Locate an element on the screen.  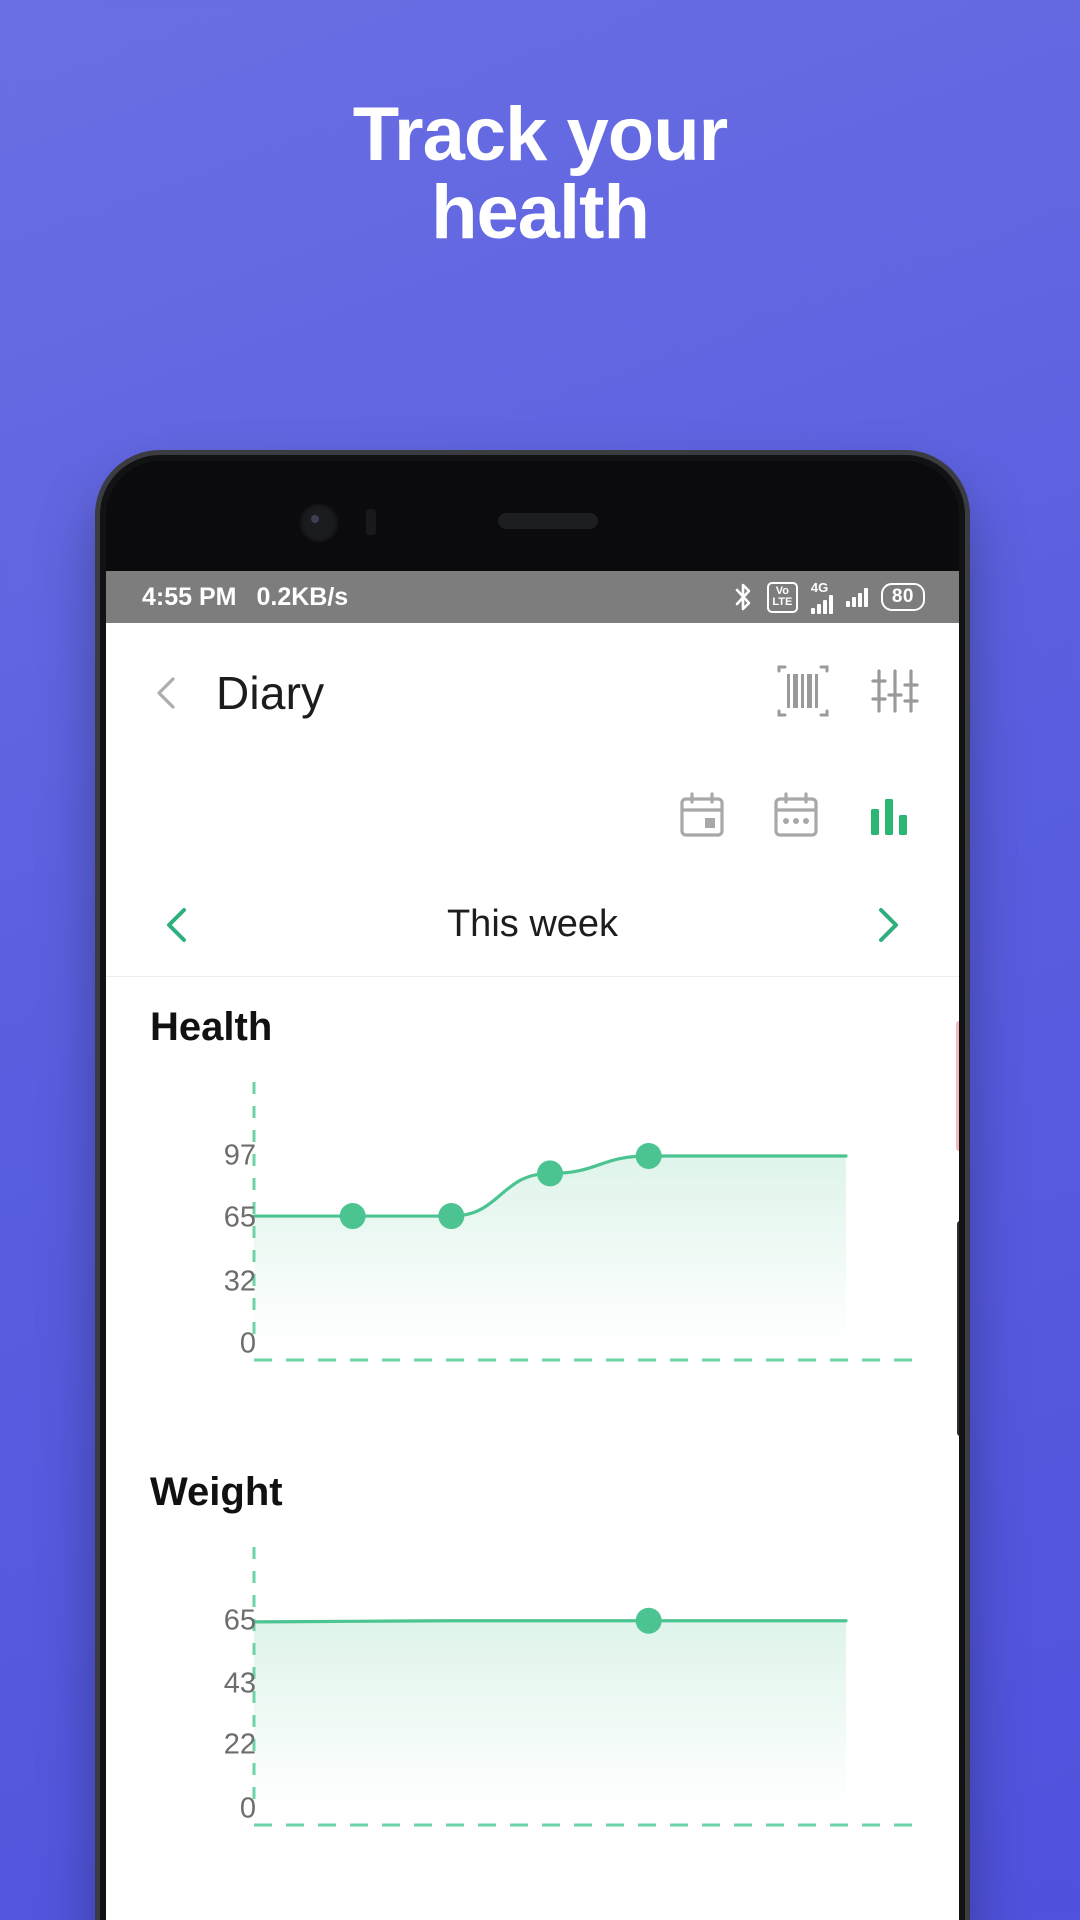
proximity-sensor-icon is located at coordinates (371, 522).